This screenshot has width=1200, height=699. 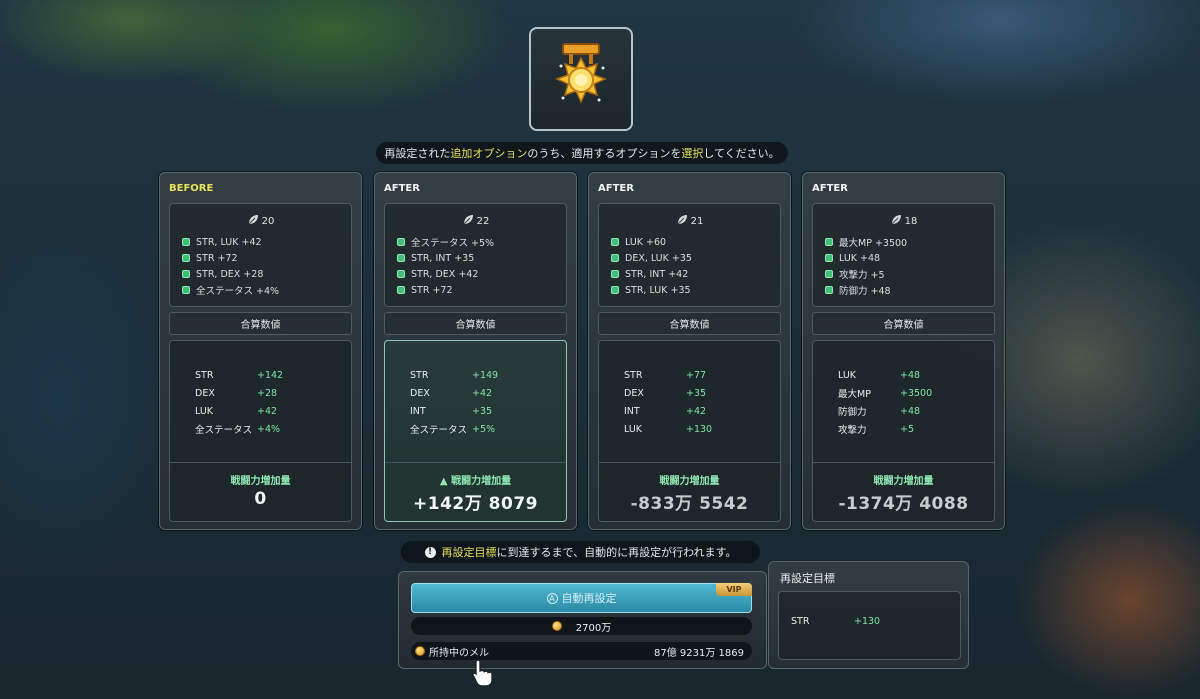 I want to click on required-level: 18, so click(x=911, y=221).